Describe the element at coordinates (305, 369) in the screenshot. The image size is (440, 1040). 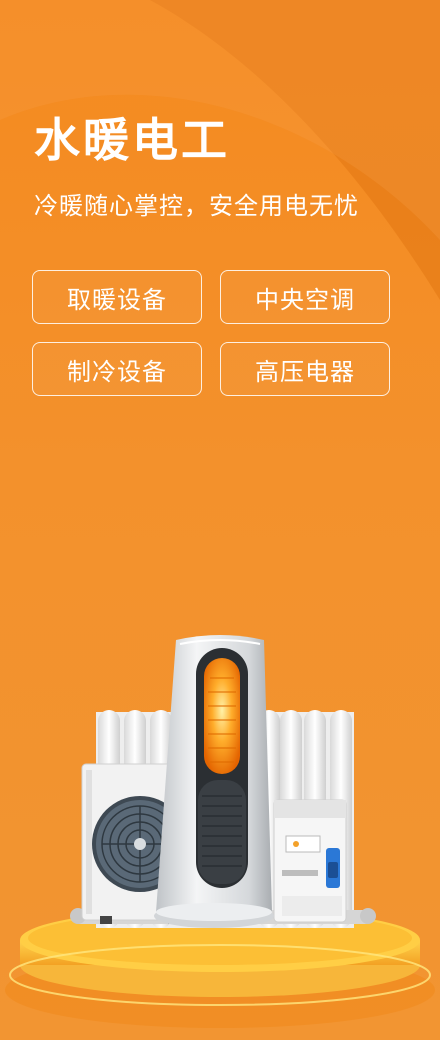
I see `category-high-voltage-button: 高压电器` at that location.